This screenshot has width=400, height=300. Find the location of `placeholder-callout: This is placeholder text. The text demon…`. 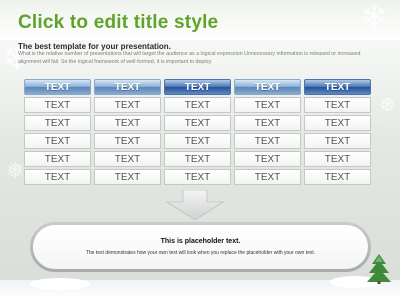

placeholder-callout: This is placeholder text. The text demon… is located at coordinates (200, 247).